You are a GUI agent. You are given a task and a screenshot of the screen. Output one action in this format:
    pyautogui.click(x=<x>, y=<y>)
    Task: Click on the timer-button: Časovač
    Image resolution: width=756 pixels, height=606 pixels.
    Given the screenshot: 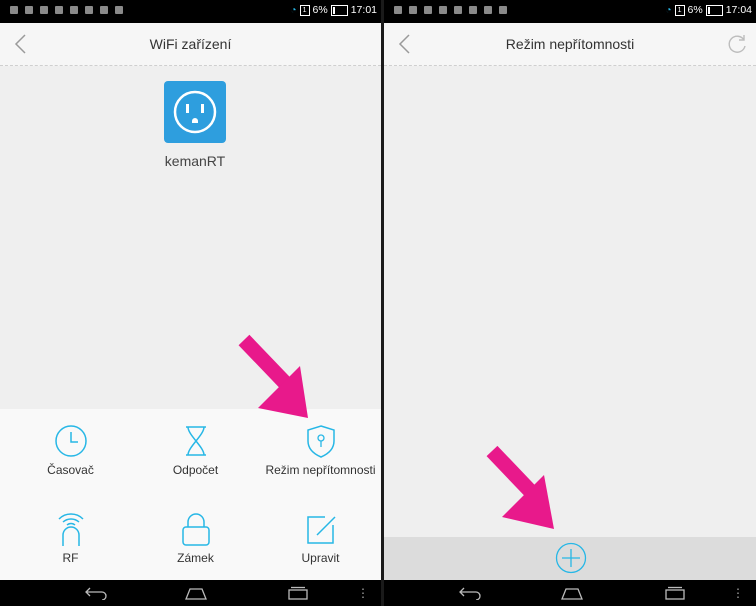 What is the action you would take?
    pyautogui.click(x=70, y=450)
    